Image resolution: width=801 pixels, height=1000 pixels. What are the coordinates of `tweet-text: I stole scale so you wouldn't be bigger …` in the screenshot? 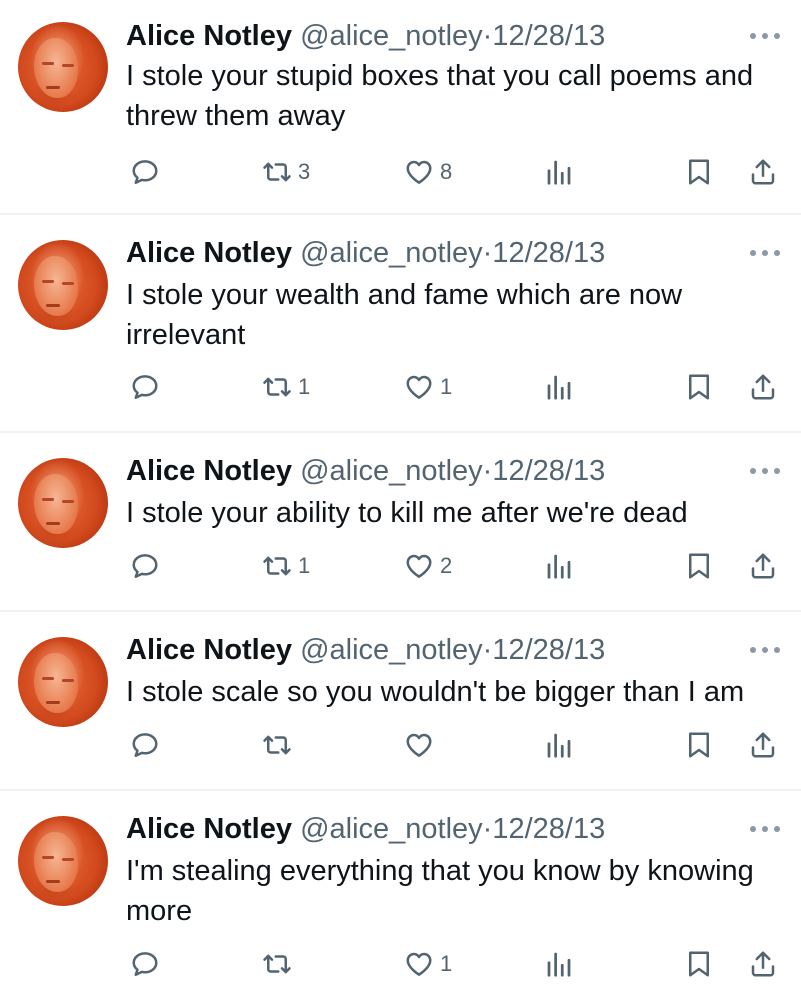 It's located at (435, 692).